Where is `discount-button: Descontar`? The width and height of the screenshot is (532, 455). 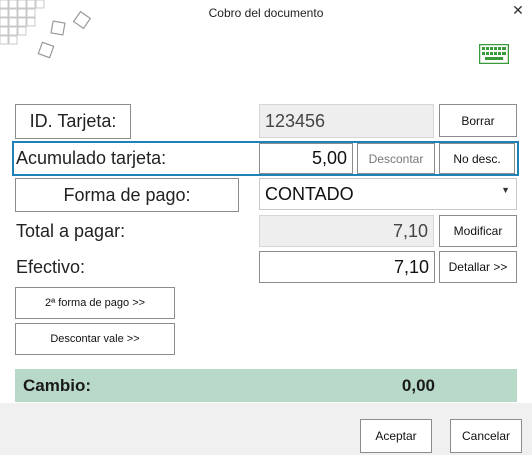 discount-button: Descontar is located at coordinates (396, 158).